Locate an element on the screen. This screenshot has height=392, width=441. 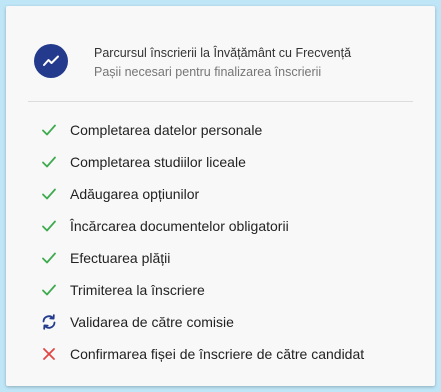
step-label: Adăugarea opțiunilor is located at coordinates (135, 194).